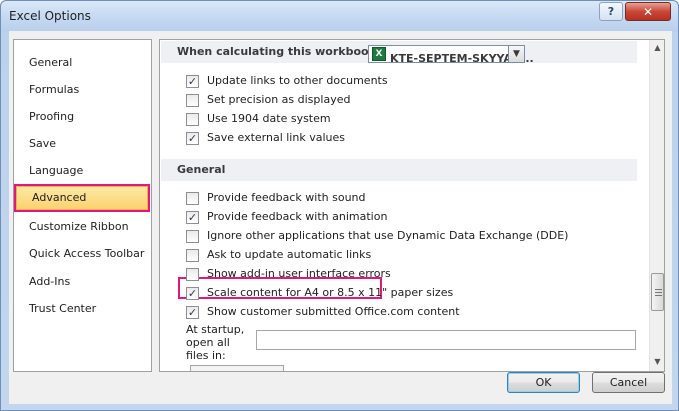  I want to click on window-title: Excel Options, so click(50, 16).